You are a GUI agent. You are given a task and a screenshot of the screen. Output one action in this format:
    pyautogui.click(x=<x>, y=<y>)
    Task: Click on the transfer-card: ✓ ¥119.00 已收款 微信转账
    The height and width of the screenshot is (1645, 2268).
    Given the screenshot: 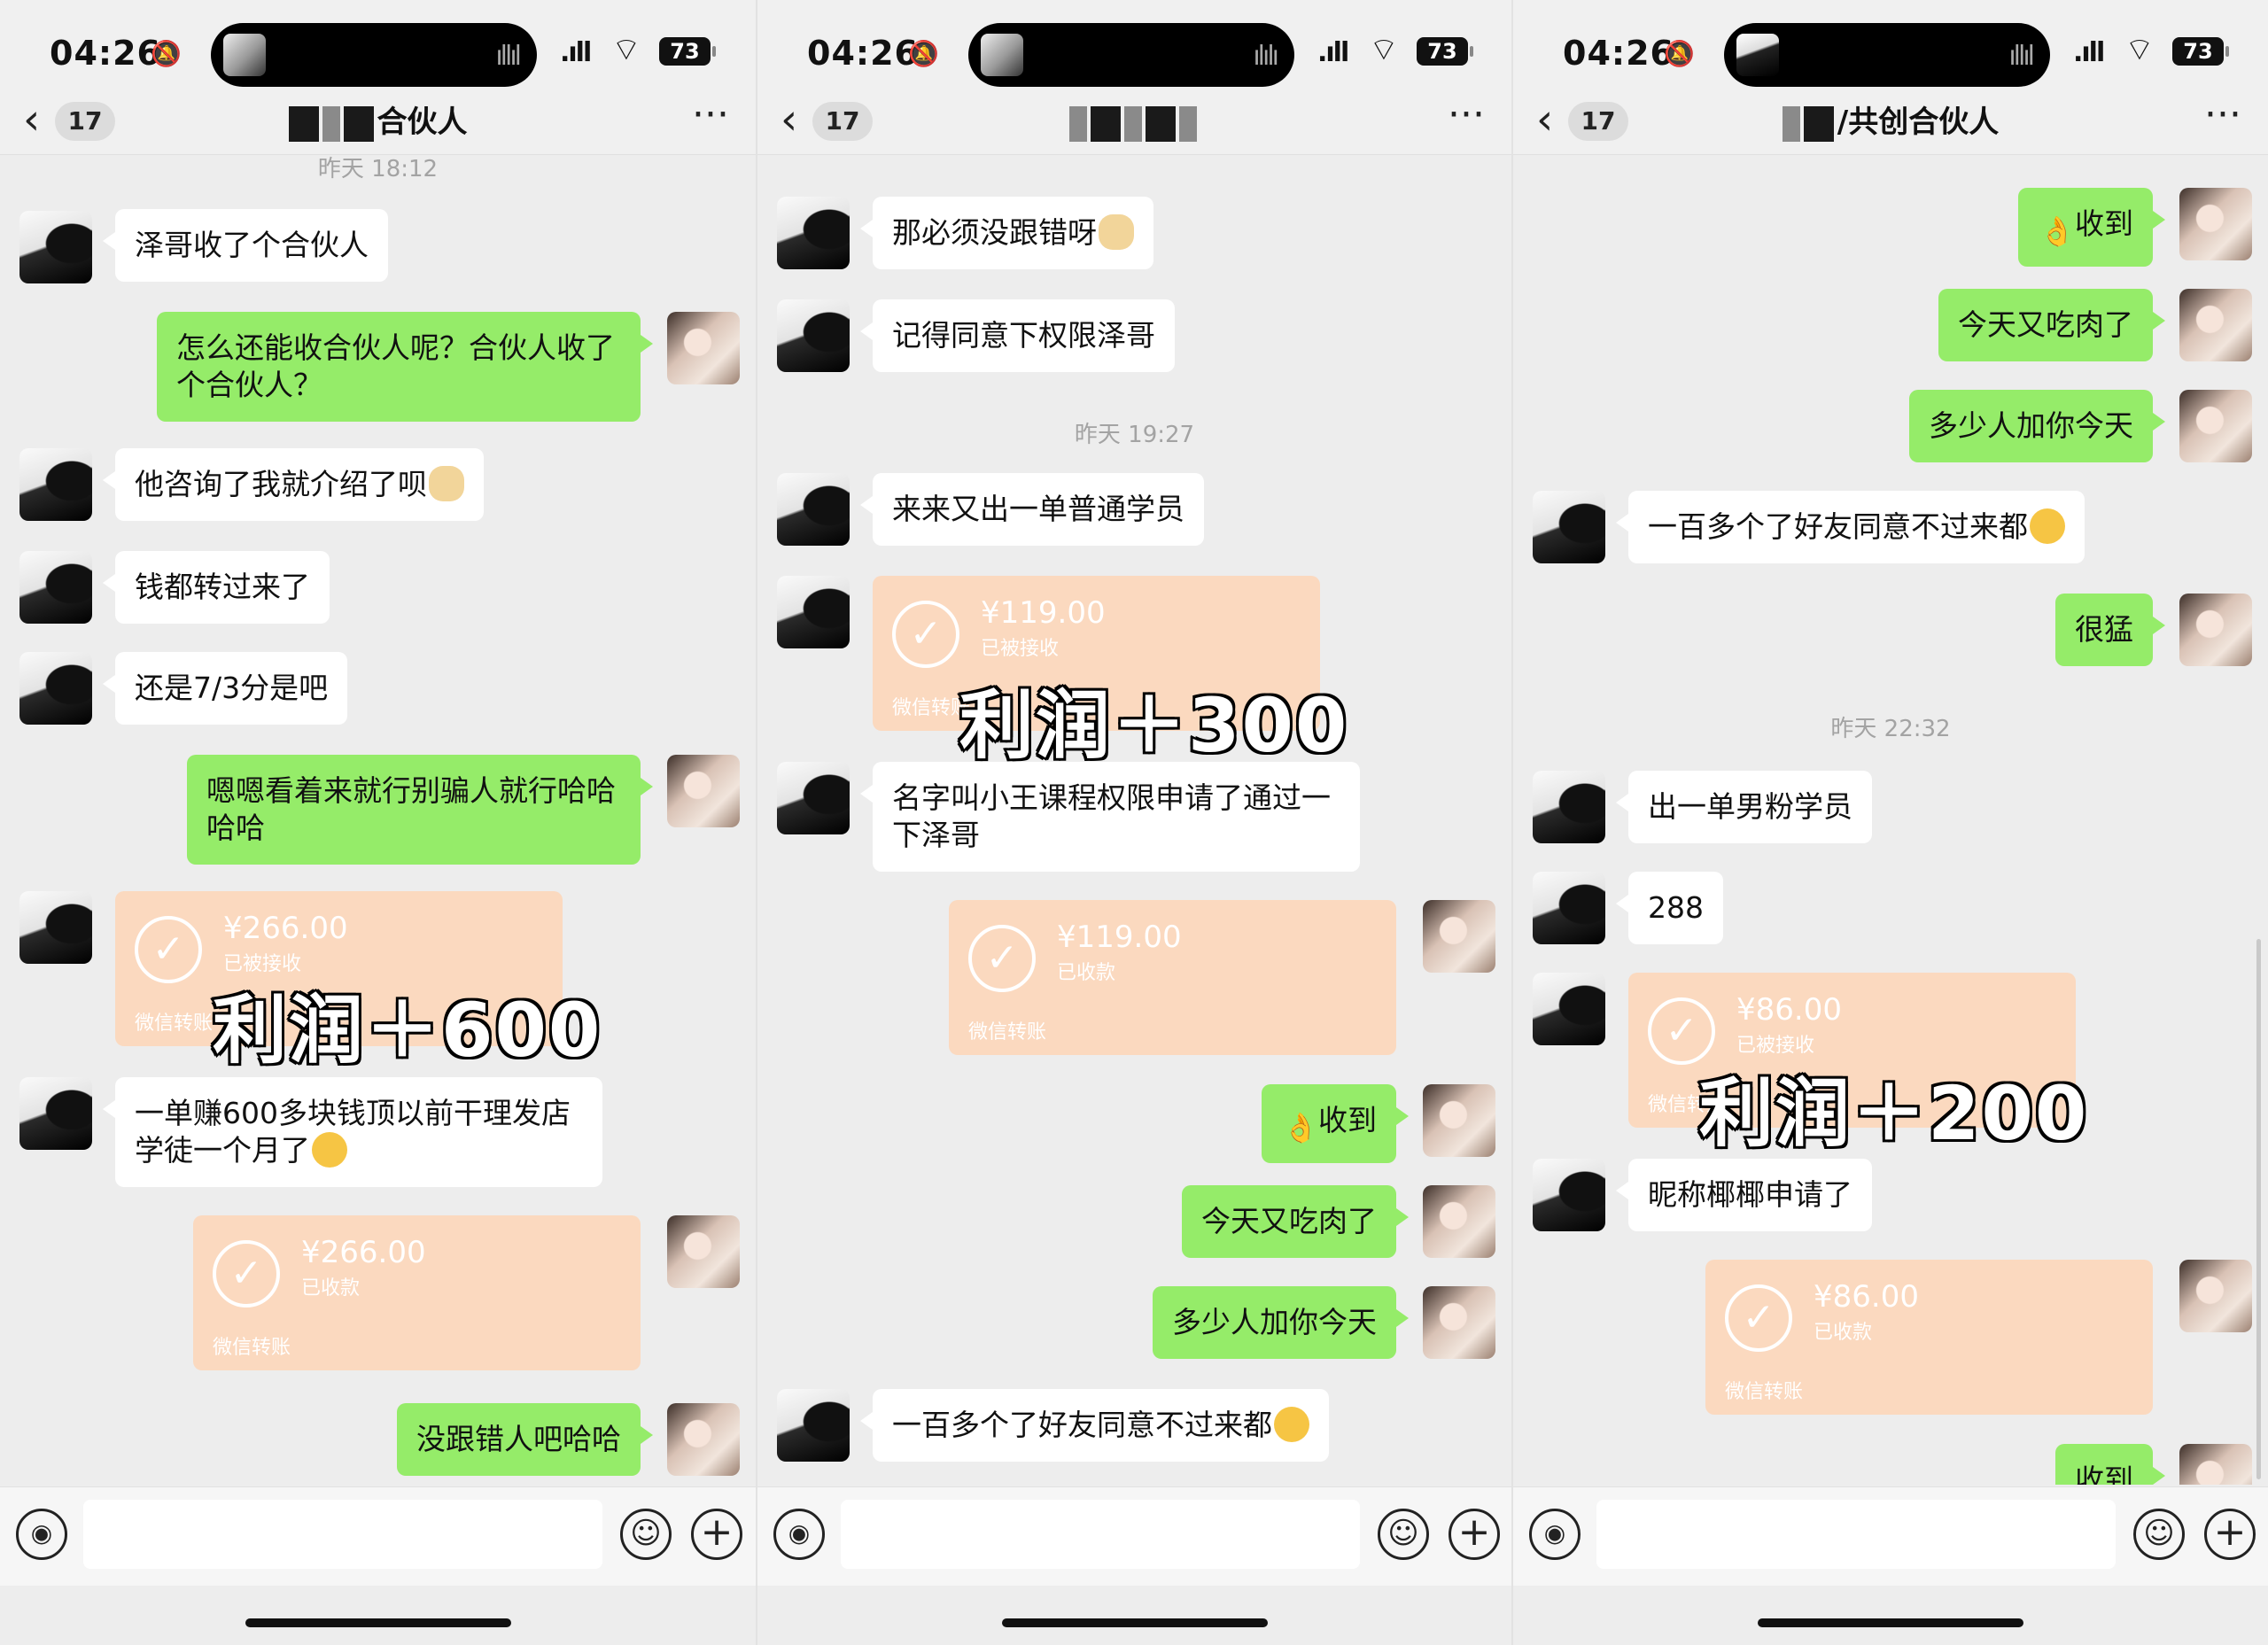 What is the action you would take?
    pyautogui.click(x=1172, y=977)
    